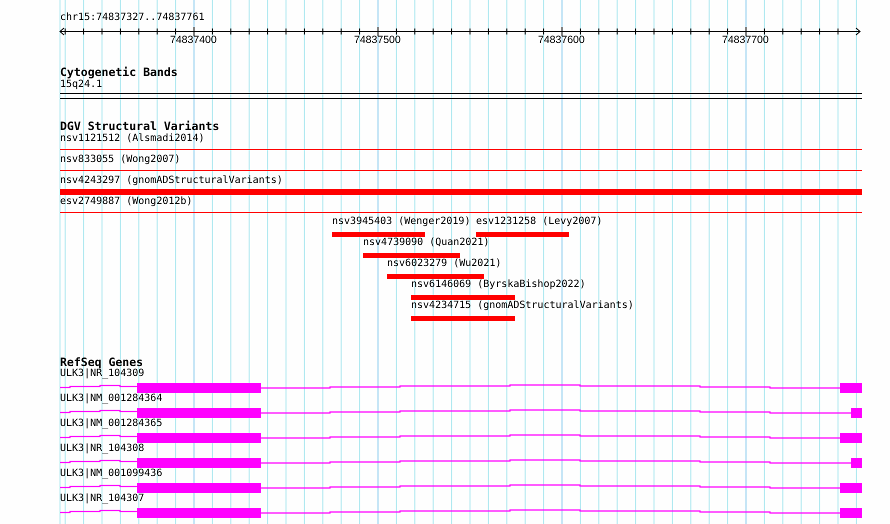  What do you see at coordinates (102, 449) in the screenshot?
I see `gene-label: ULK3|NR_104308` at bounding box center [102, 449].